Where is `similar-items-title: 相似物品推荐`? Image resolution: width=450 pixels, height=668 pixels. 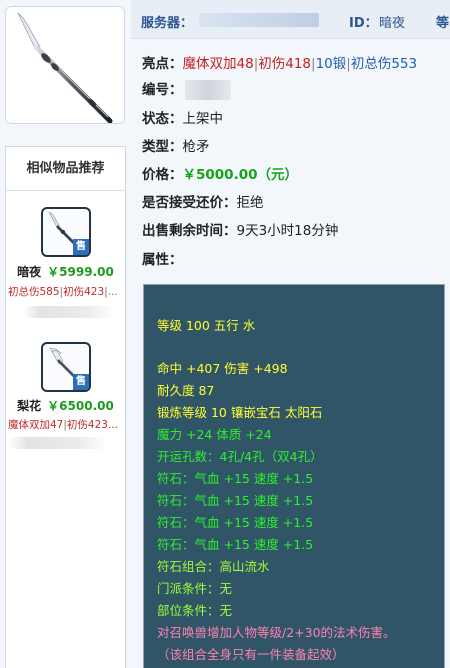 similar-items-title: 相似物品推荐 is located at coordinates (65, 169).